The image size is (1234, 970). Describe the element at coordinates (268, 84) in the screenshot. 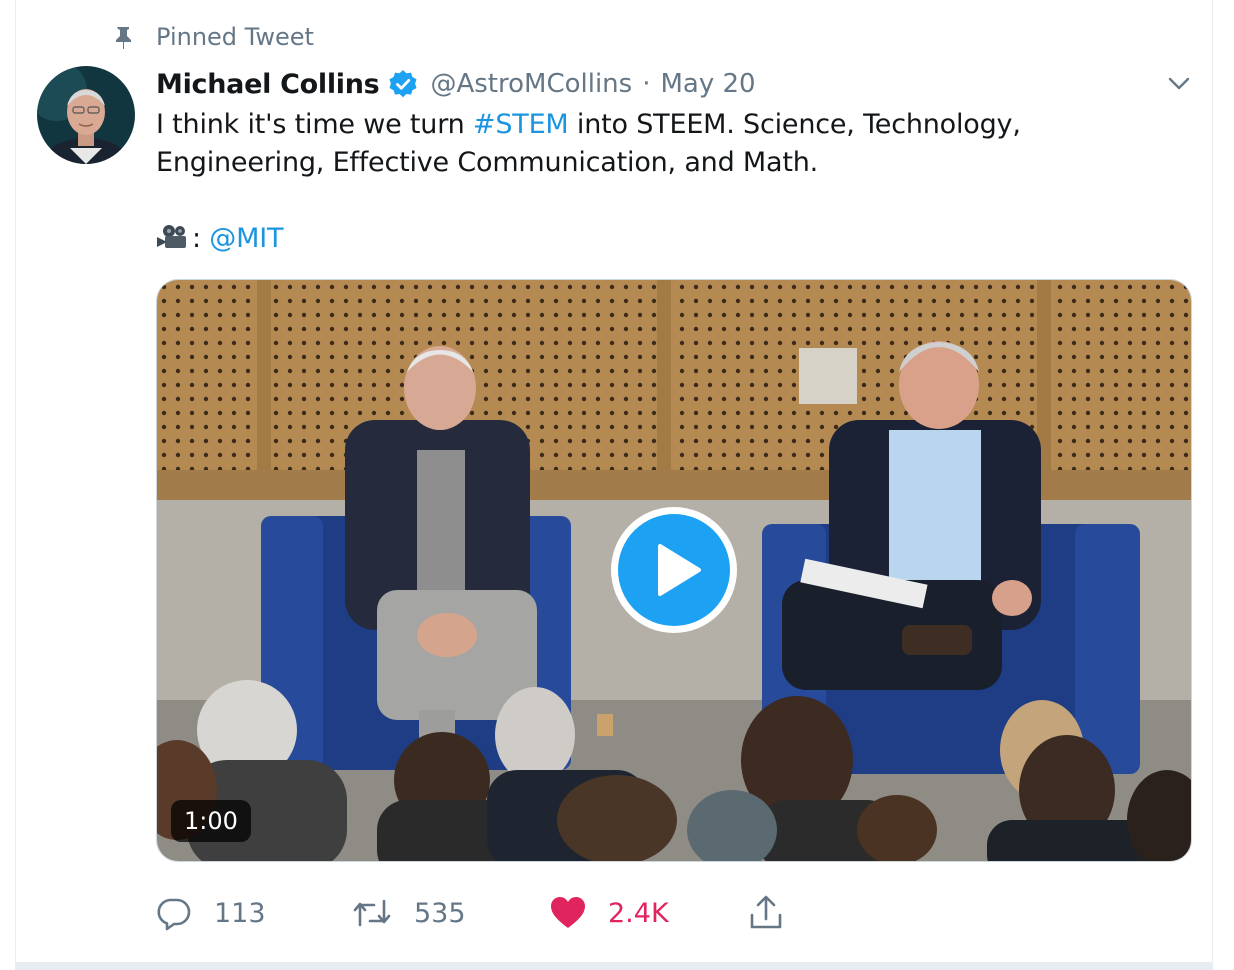

I see `author-name: Michael Collins` at that location.